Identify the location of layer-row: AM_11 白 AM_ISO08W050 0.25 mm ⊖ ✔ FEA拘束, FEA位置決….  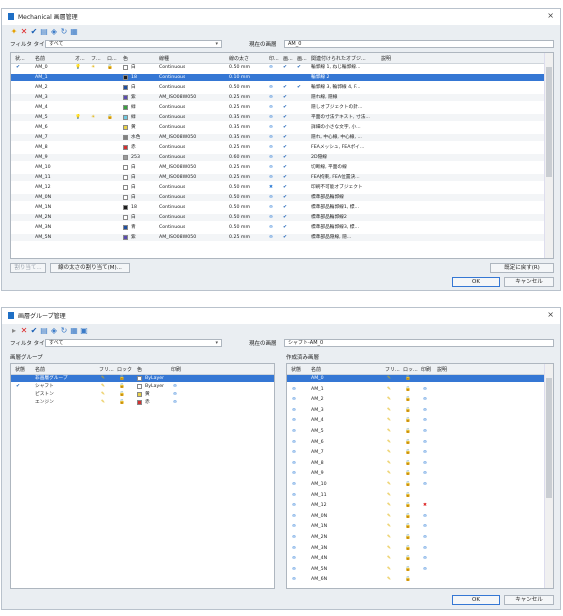
(278, 177).